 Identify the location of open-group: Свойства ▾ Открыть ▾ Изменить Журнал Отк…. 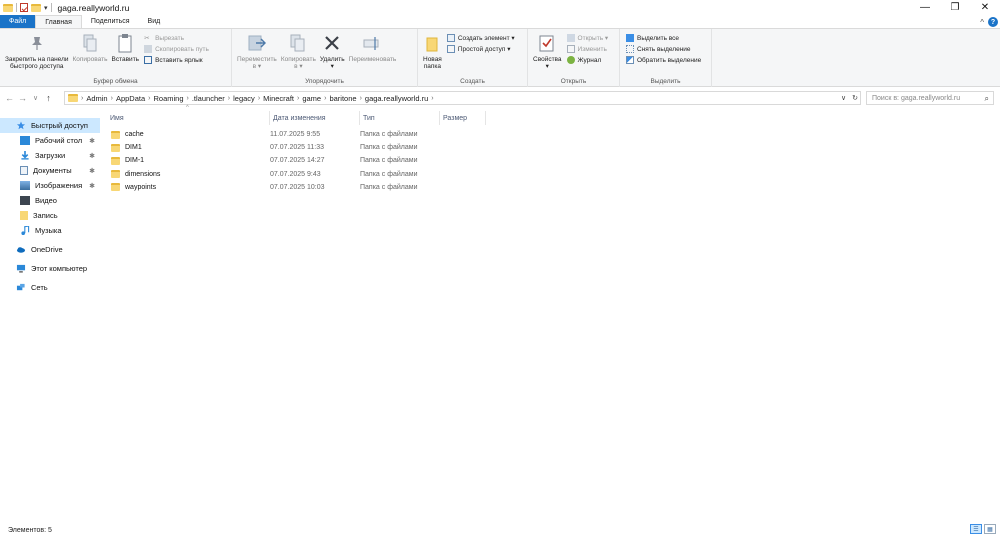
(574, 58).